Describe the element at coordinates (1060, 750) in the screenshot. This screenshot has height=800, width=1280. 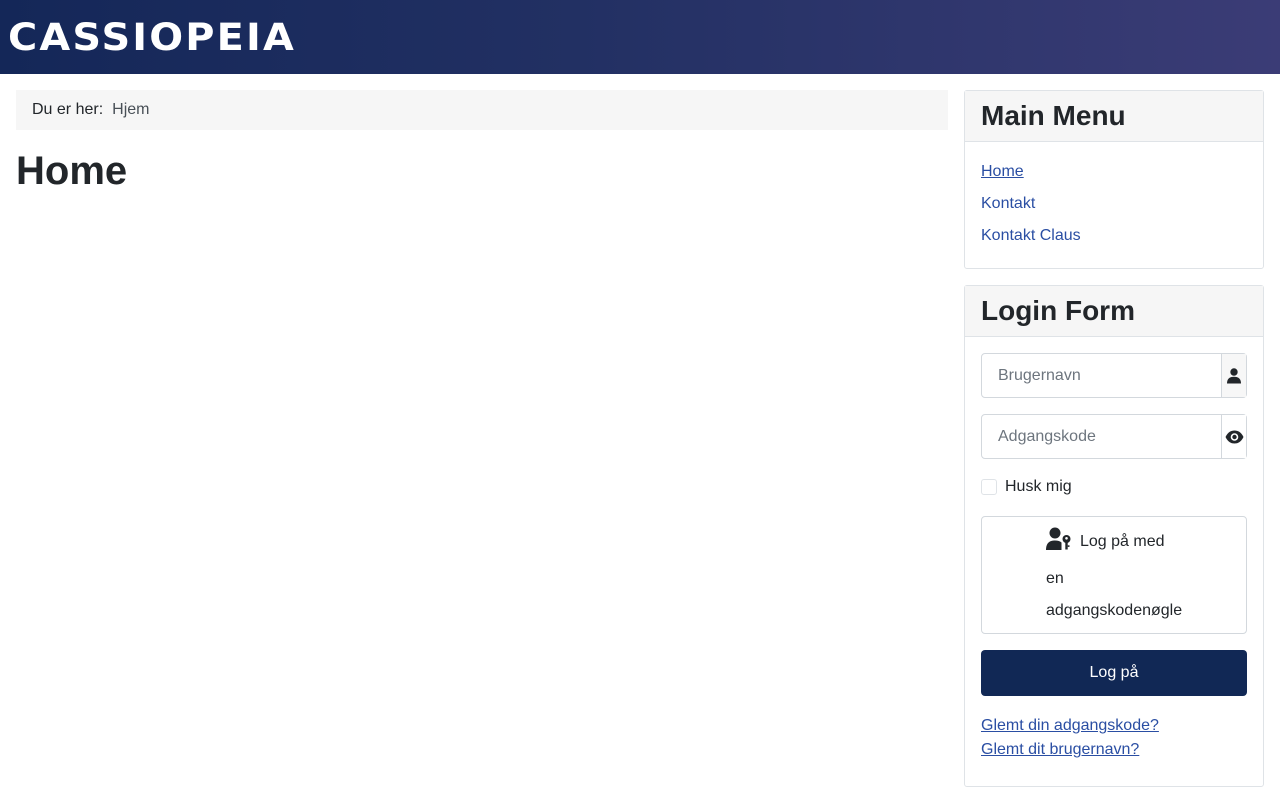
I see `forgot-username-link: Glemt dit brugernavn?` at that location.